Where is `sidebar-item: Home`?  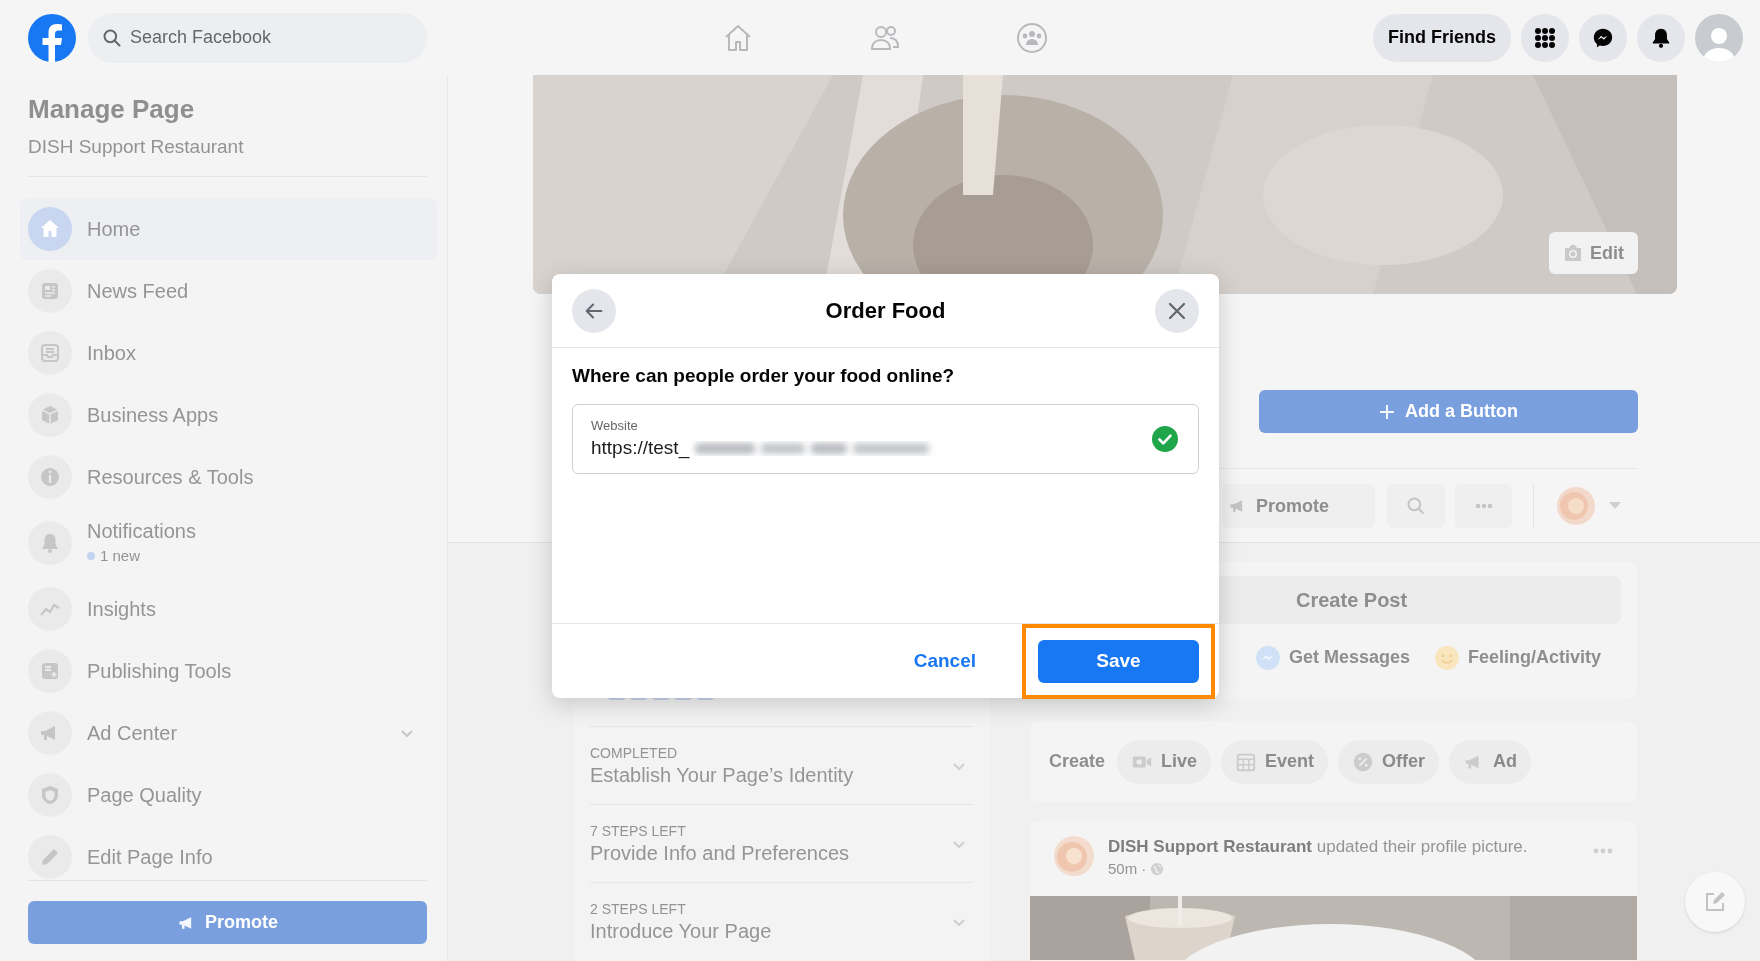
sidebar-item: Home is located at coordinates (228, 229).